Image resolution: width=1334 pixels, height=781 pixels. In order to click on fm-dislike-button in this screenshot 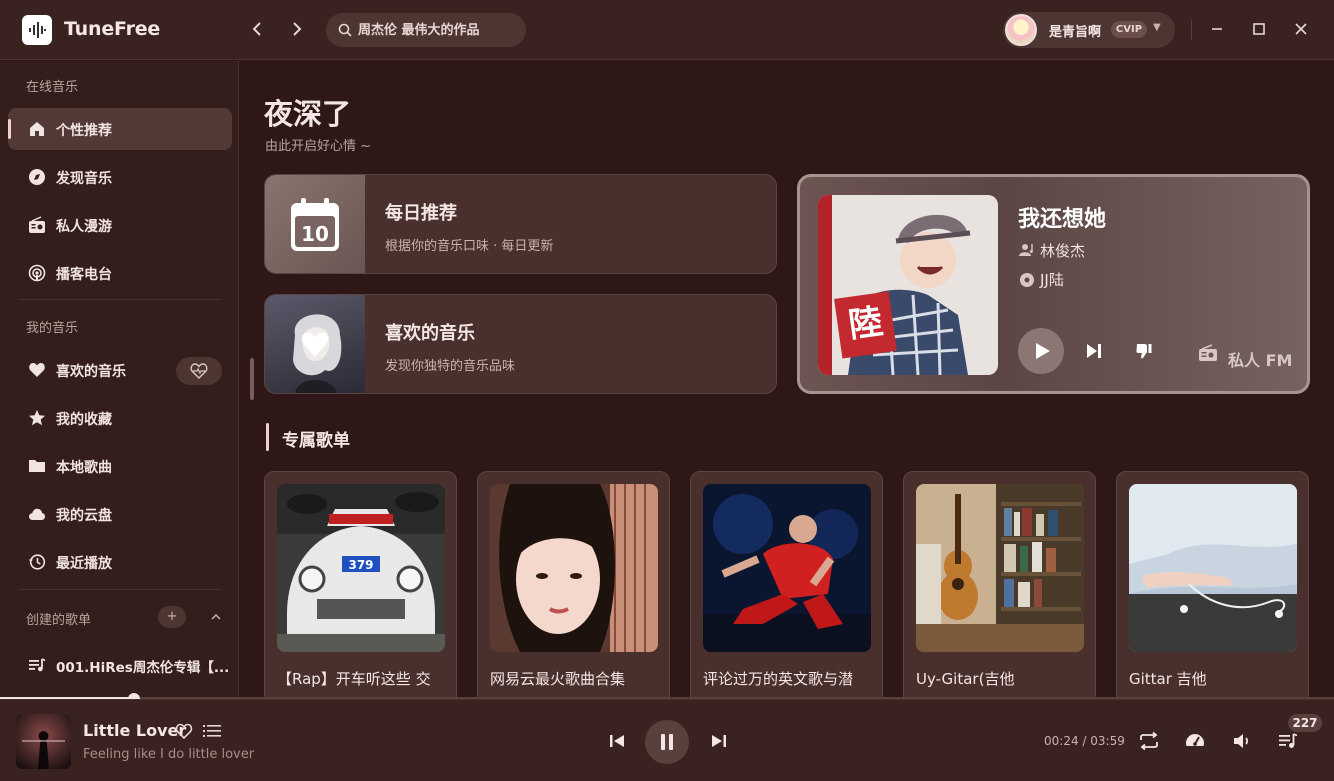, I will do `click(1144, 351)`.